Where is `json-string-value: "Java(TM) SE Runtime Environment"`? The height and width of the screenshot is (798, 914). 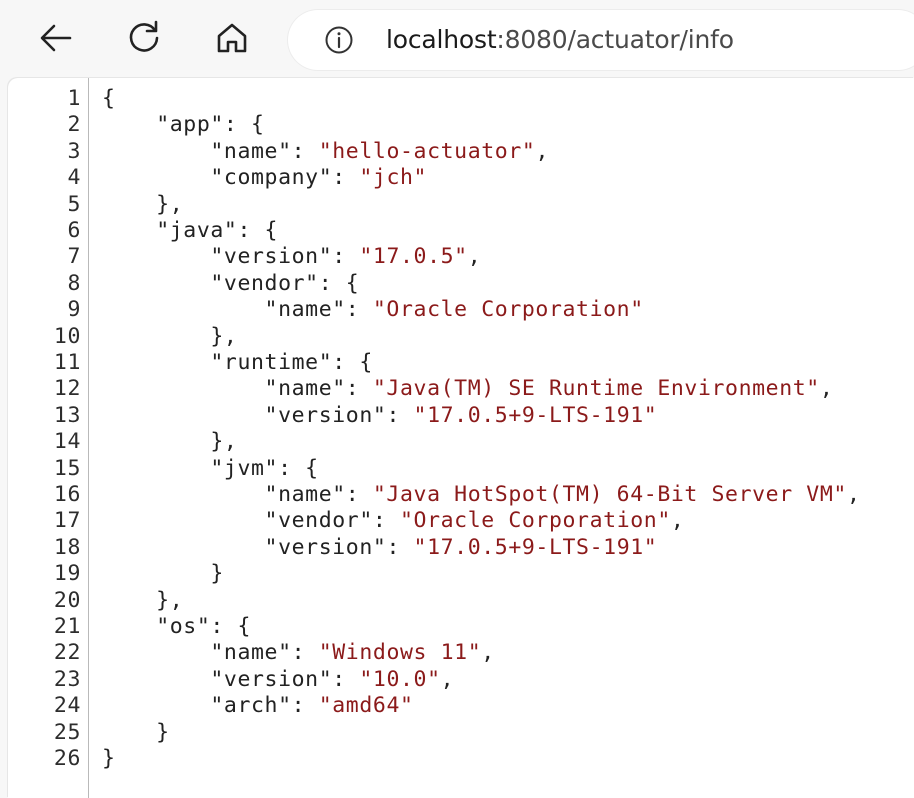
json-string-value: "Java(TM) SE Runtime Environment" is located at coordinates (596, 389).